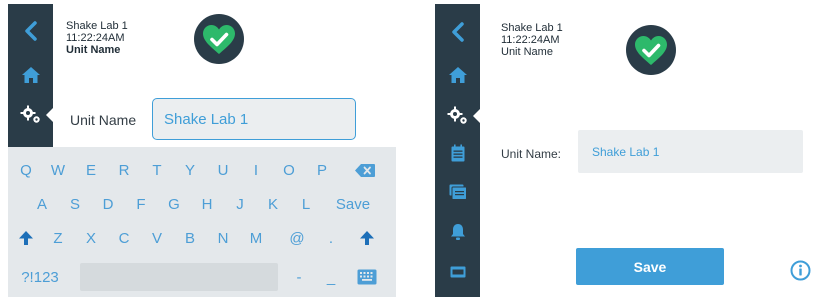 The width and height of the screenshot is (822, 297). I want to click on key-d: D, so click(108, 204).